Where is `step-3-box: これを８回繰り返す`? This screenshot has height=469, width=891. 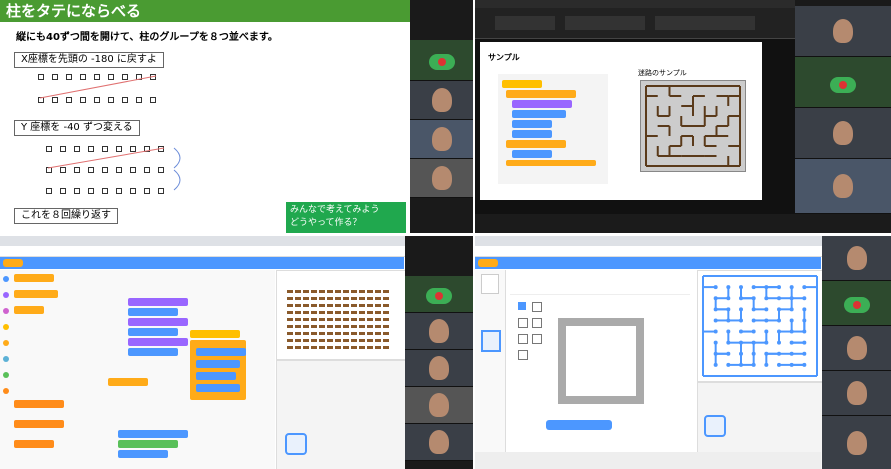 step-3-box: これを８回繰り返す is located at coordinates (66, 216).